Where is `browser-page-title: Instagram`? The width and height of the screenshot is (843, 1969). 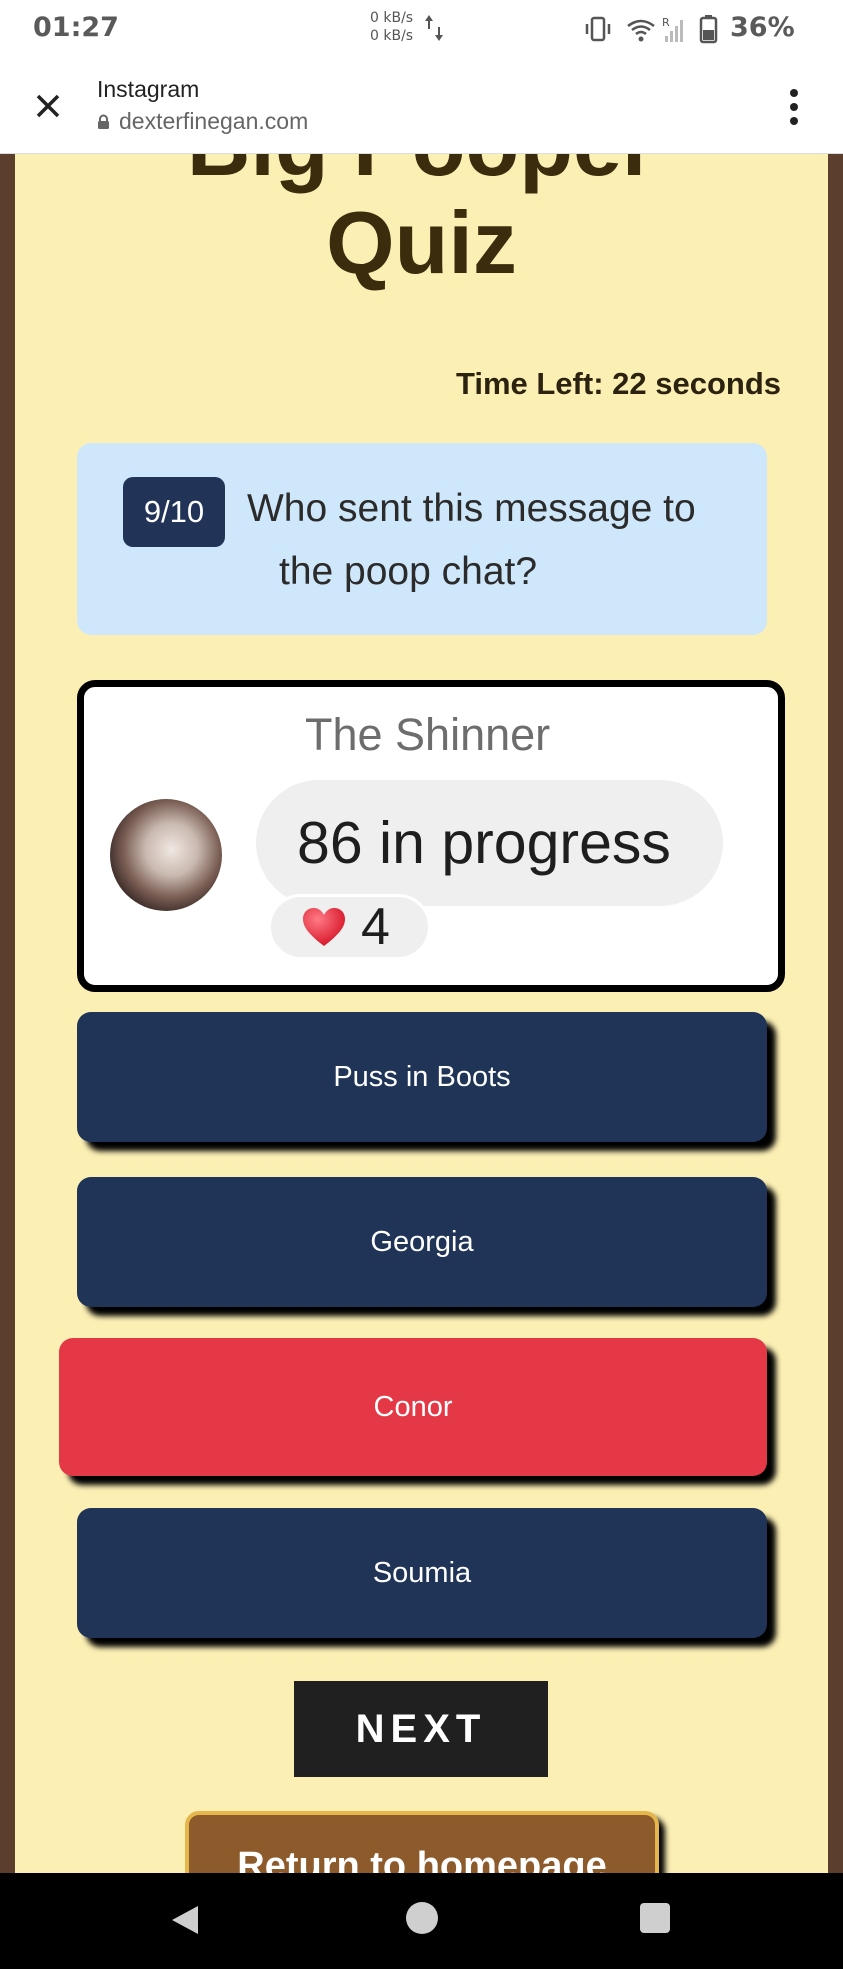 browser-page-title: Instagram is located at coordinates (148, 89).